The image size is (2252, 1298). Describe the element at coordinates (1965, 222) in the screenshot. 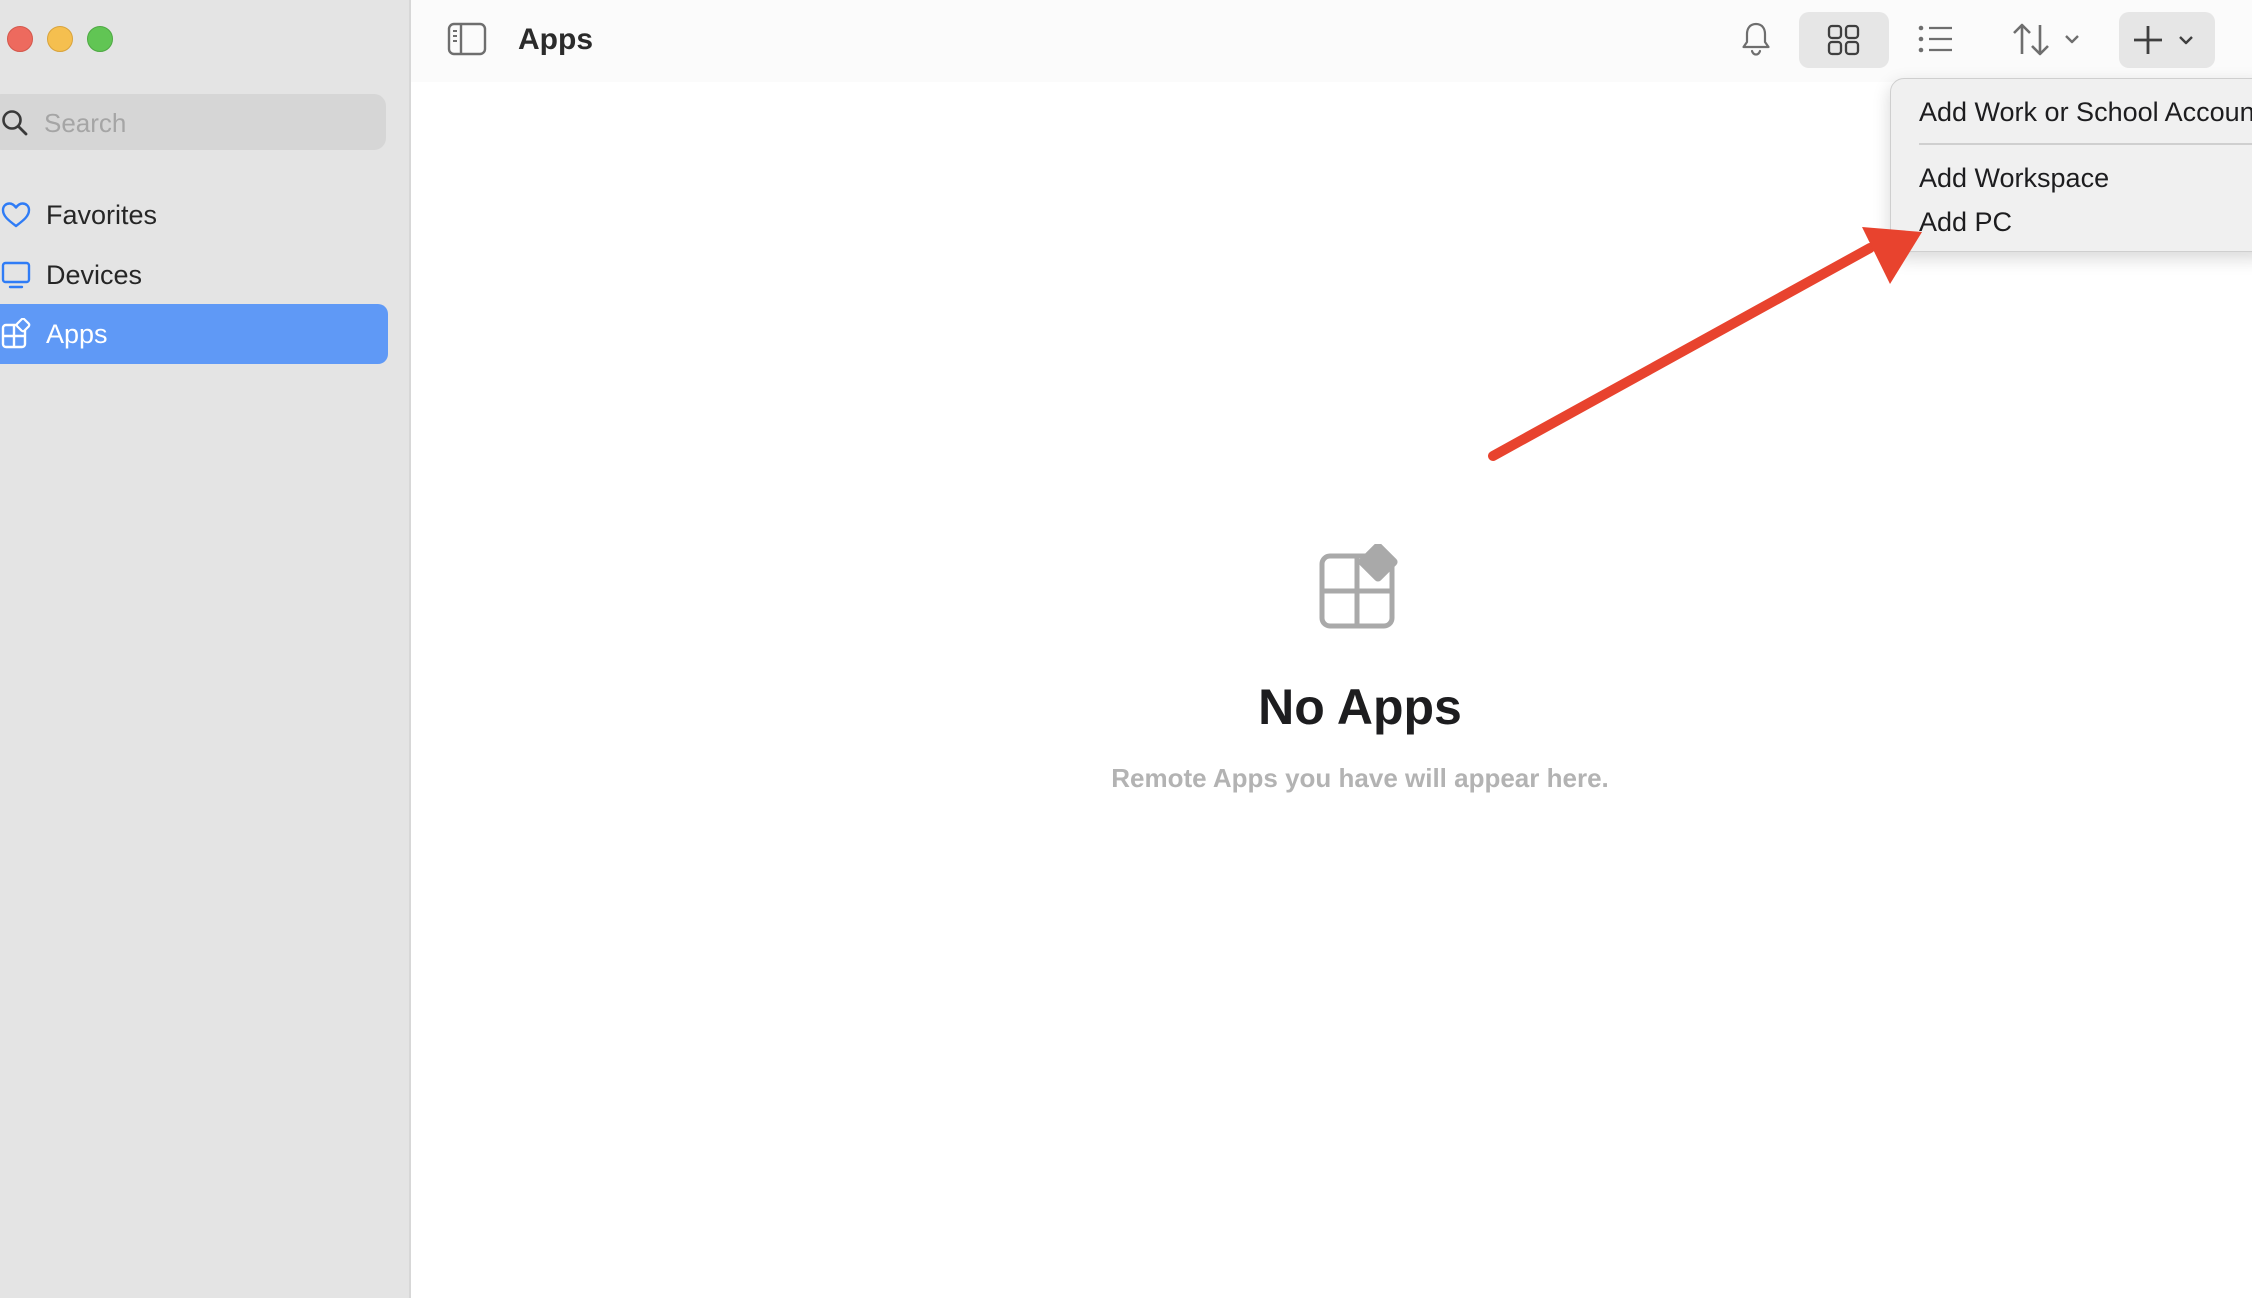

I see `menu-item-add-pc: Add PC` at that location.